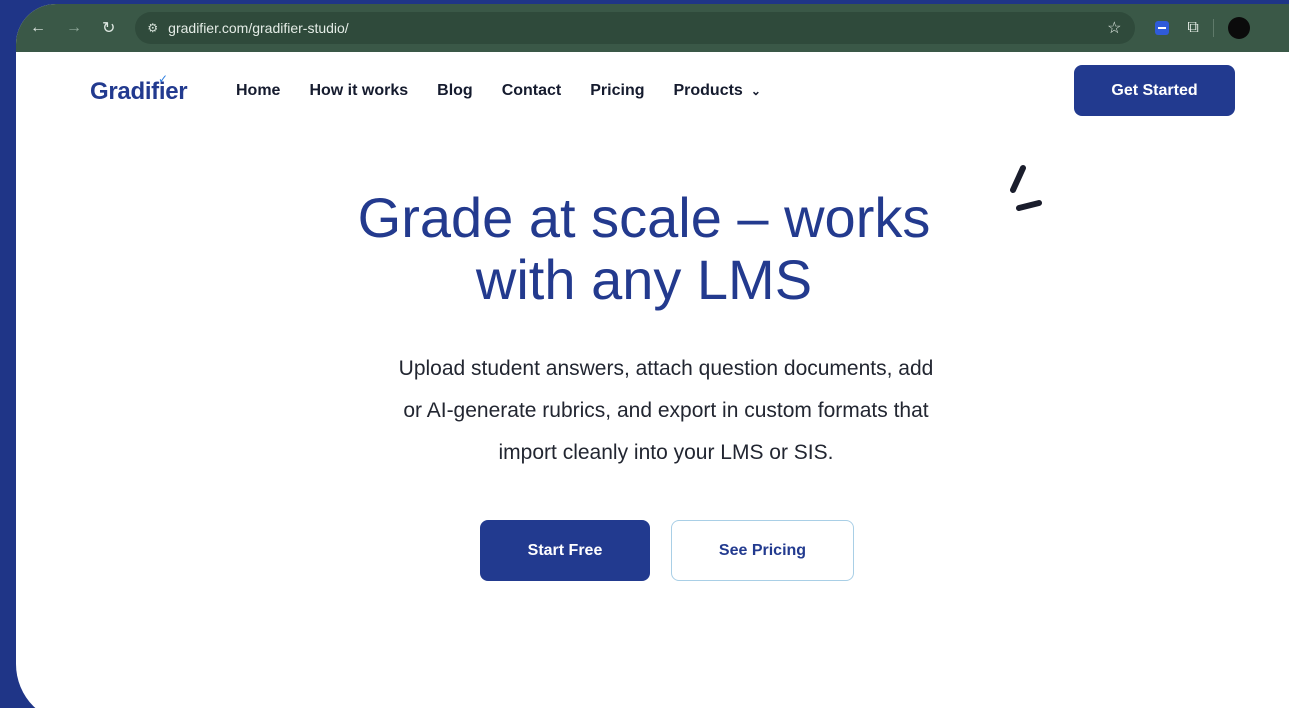 This screenshot has width=1289, height=708. I want to click on nav-home: Home, so click(258, 91).